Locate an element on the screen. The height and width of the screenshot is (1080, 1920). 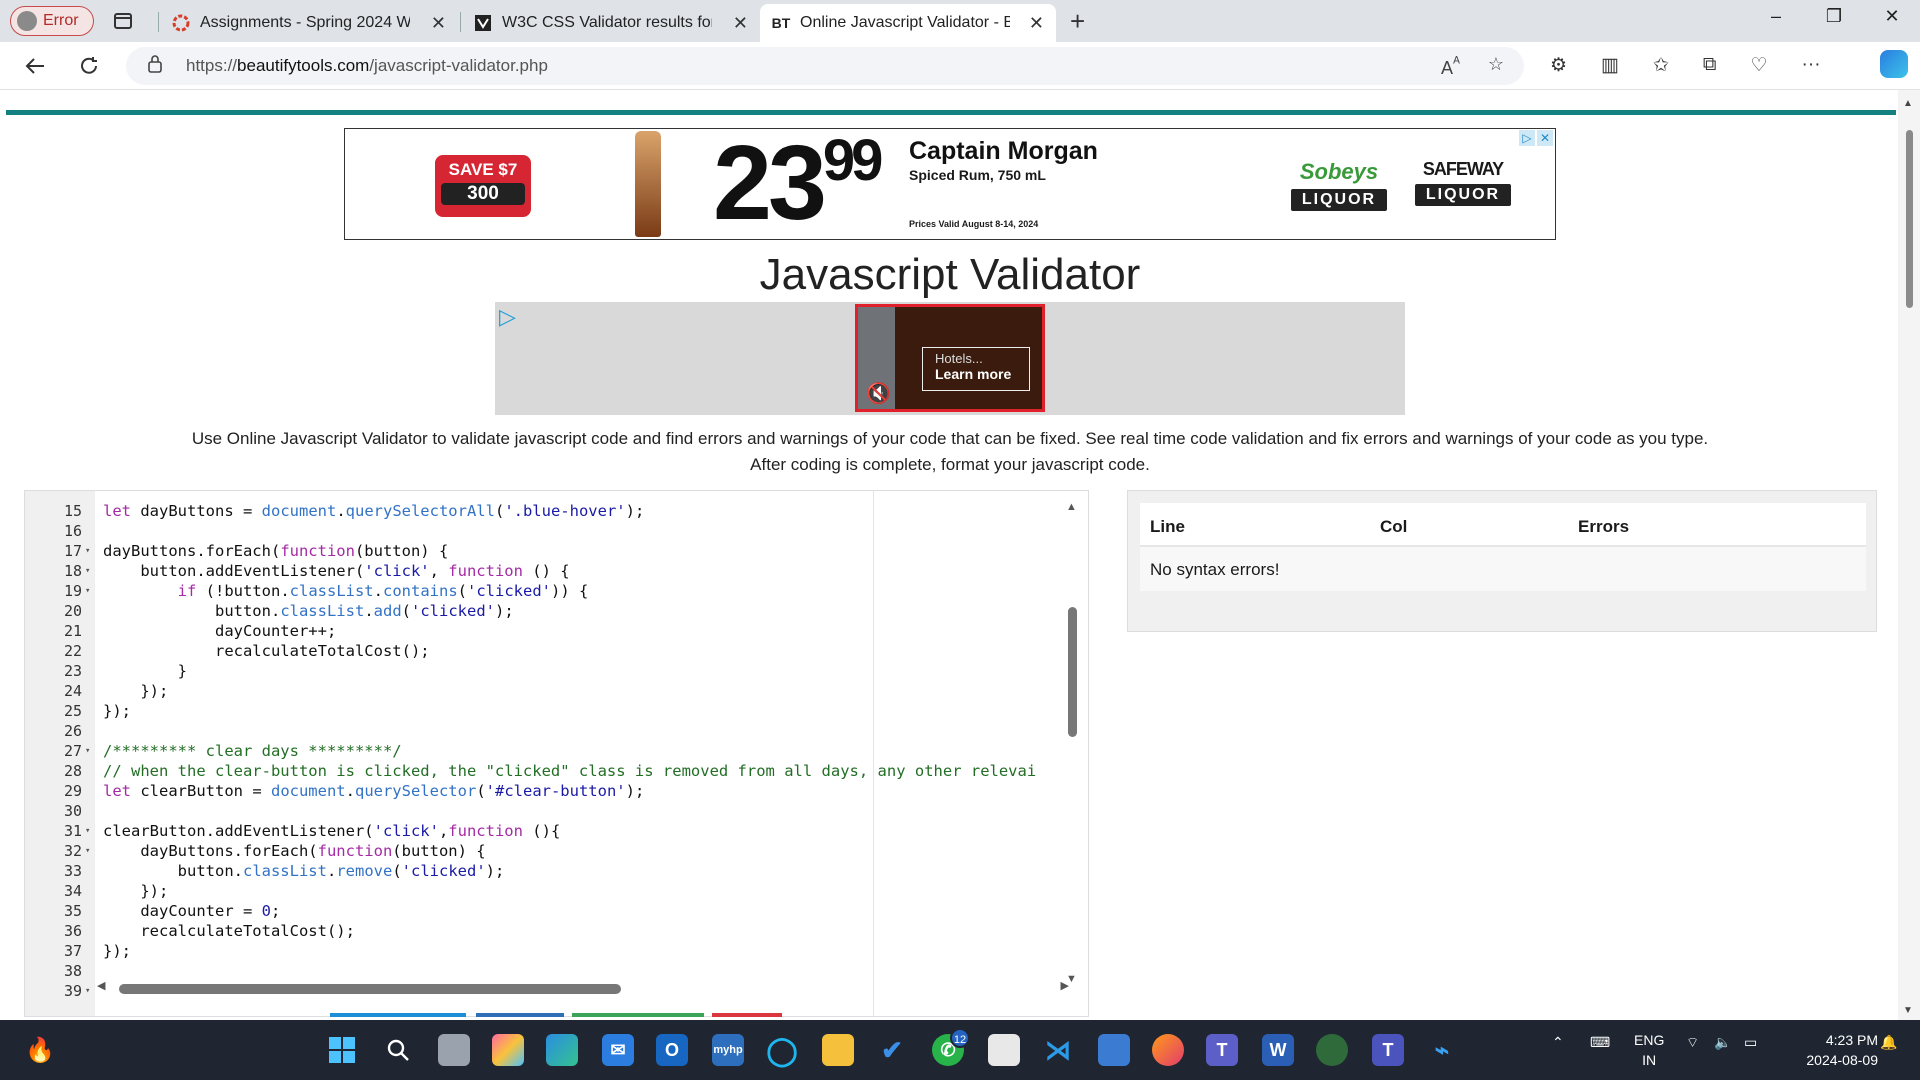
edge-icon is located at coordinates (562, 1050).